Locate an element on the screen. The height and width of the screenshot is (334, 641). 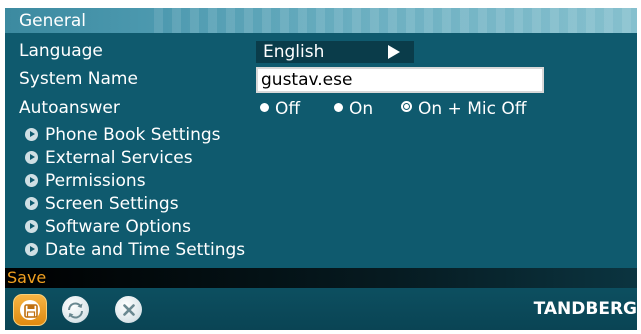
language-label: Language is located at coordinates (61, 51).